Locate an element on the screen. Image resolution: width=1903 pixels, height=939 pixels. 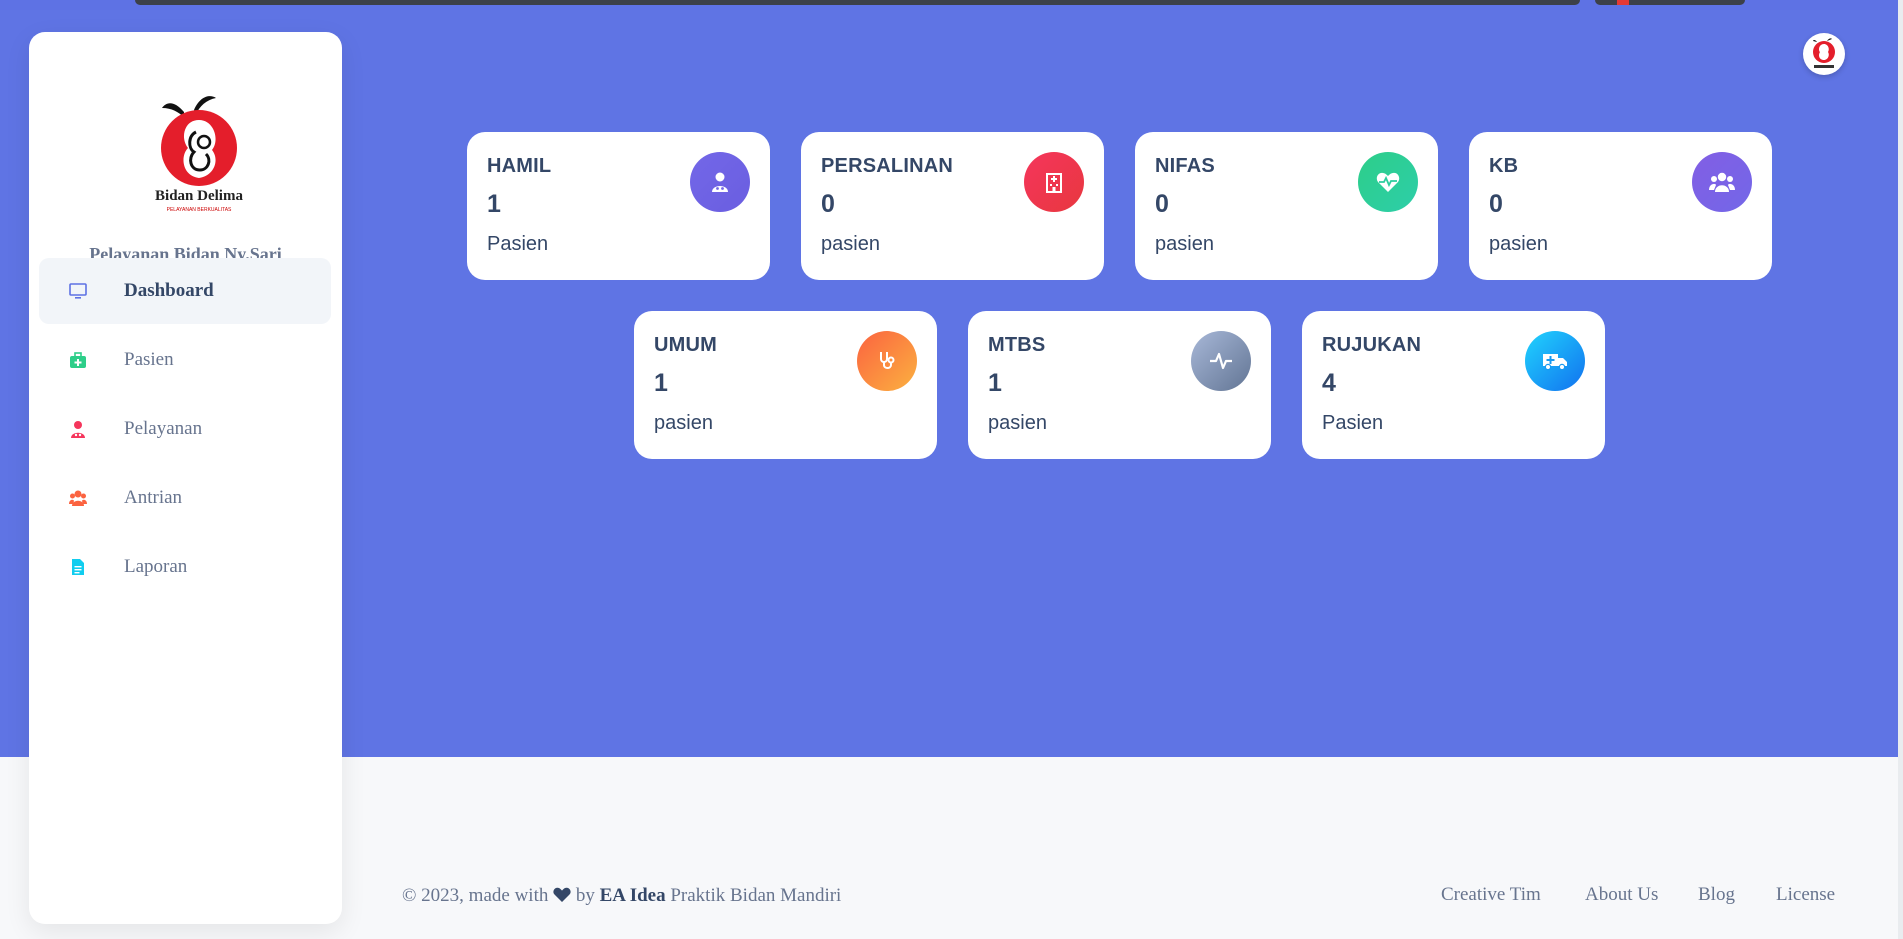
author-link: EA Idea is located at coordinates (633, 895).